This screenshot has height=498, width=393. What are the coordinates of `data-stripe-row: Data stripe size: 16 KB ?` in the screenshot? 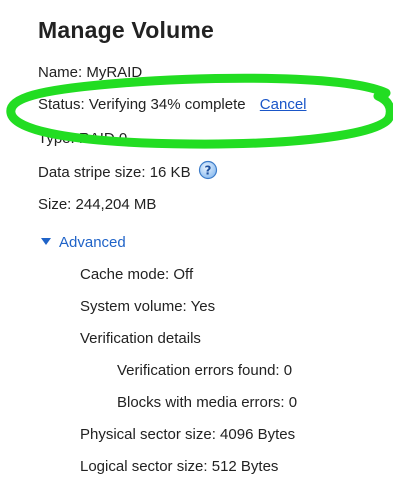 It's located at (128, 171).